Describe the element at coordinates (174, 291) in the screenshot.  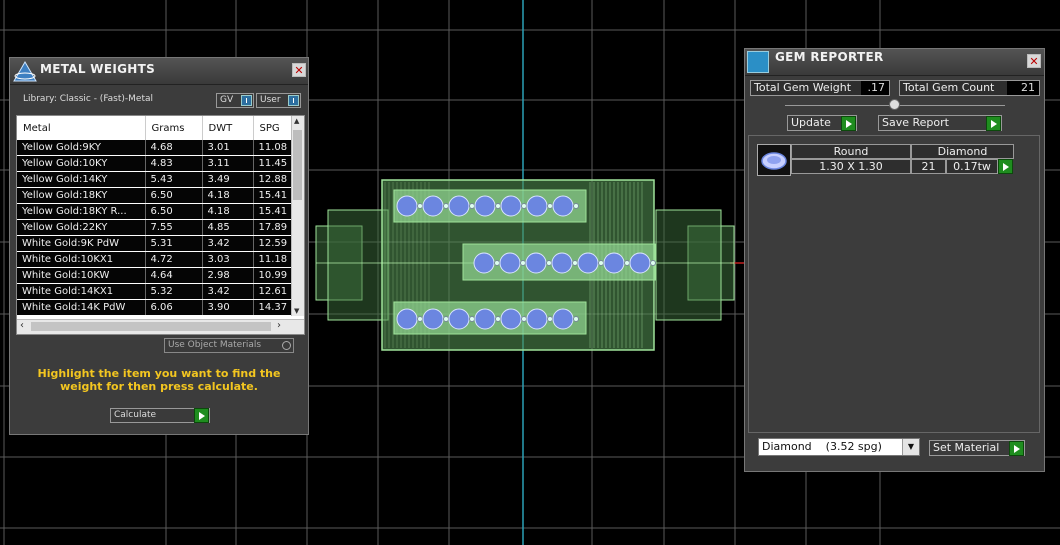
I see `table-cell: 5.32` at that location.